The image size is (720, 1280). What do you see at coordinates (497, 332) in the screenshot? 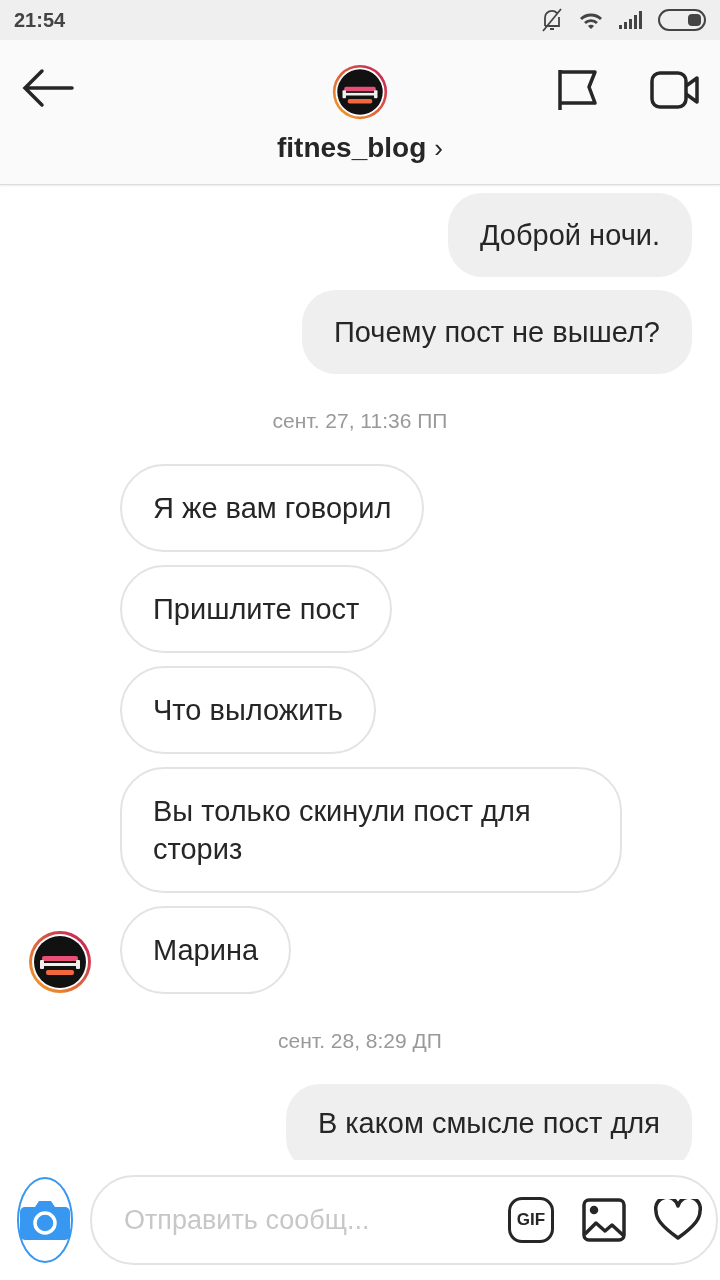
I see `sent-message: Почему пост не вышел?` at bounding box center [497, 332].